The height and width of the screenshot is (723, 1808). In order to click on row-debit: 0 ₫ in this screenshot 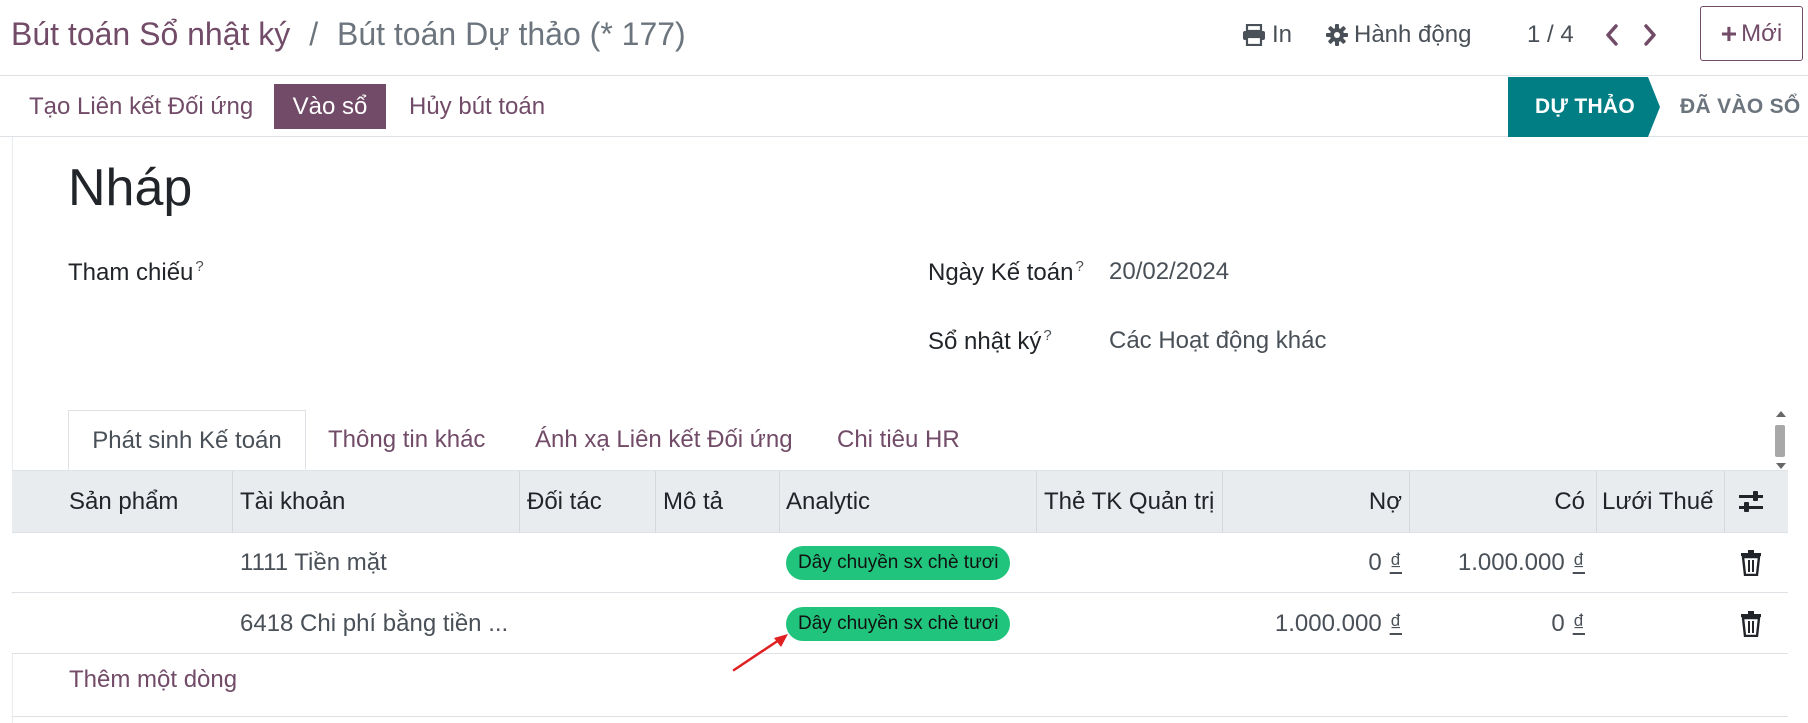, I will do `click(1312, 563)`.